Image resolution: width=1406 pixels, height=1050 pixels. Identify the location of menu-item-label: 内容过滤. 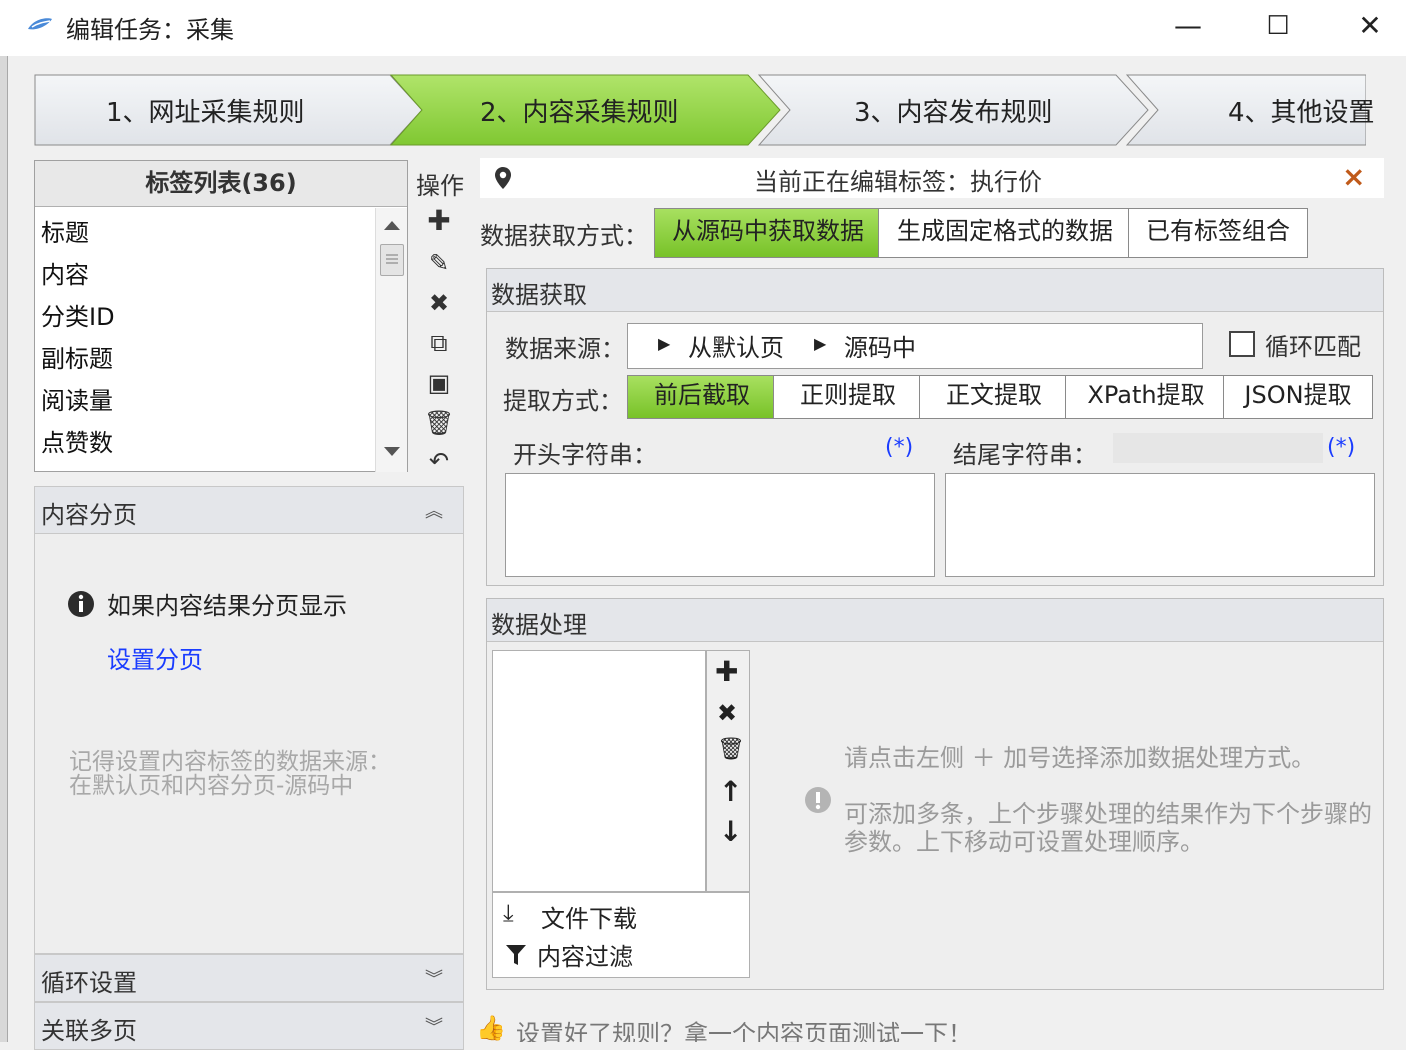
(585, 957).